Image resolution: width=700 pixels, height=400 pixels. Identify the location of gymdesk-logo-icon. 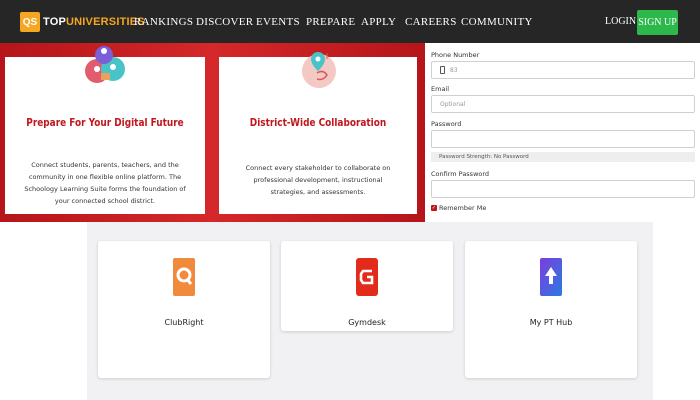
(367, 277).